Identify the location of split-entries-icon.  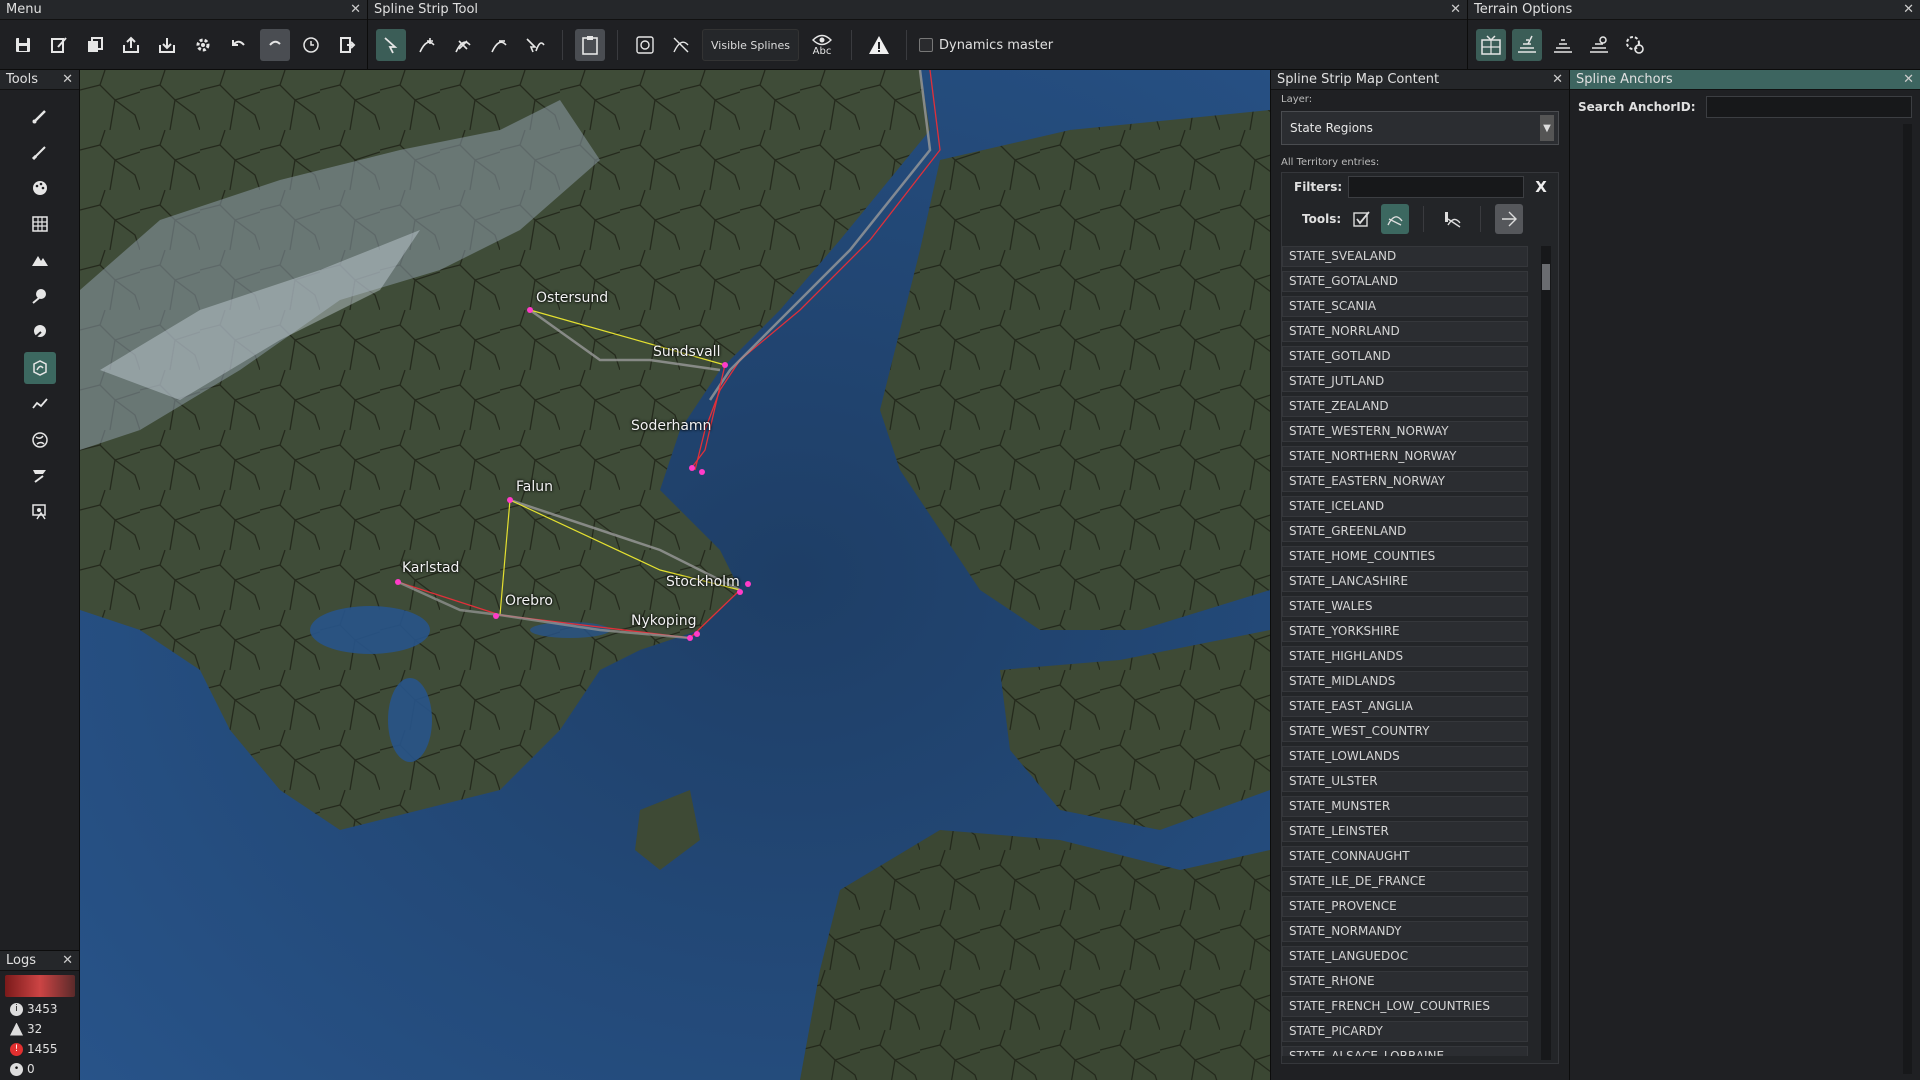
(1509, 219).